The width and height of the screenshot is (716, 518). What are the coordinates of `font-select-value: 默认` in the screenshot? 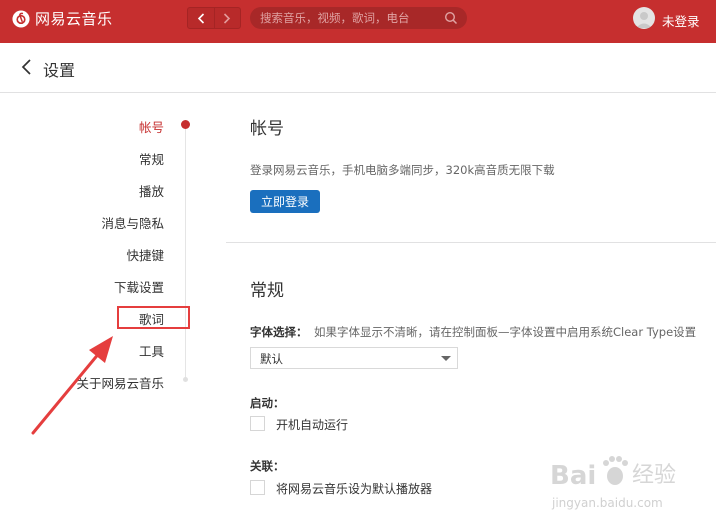 It's located at (271, 359).